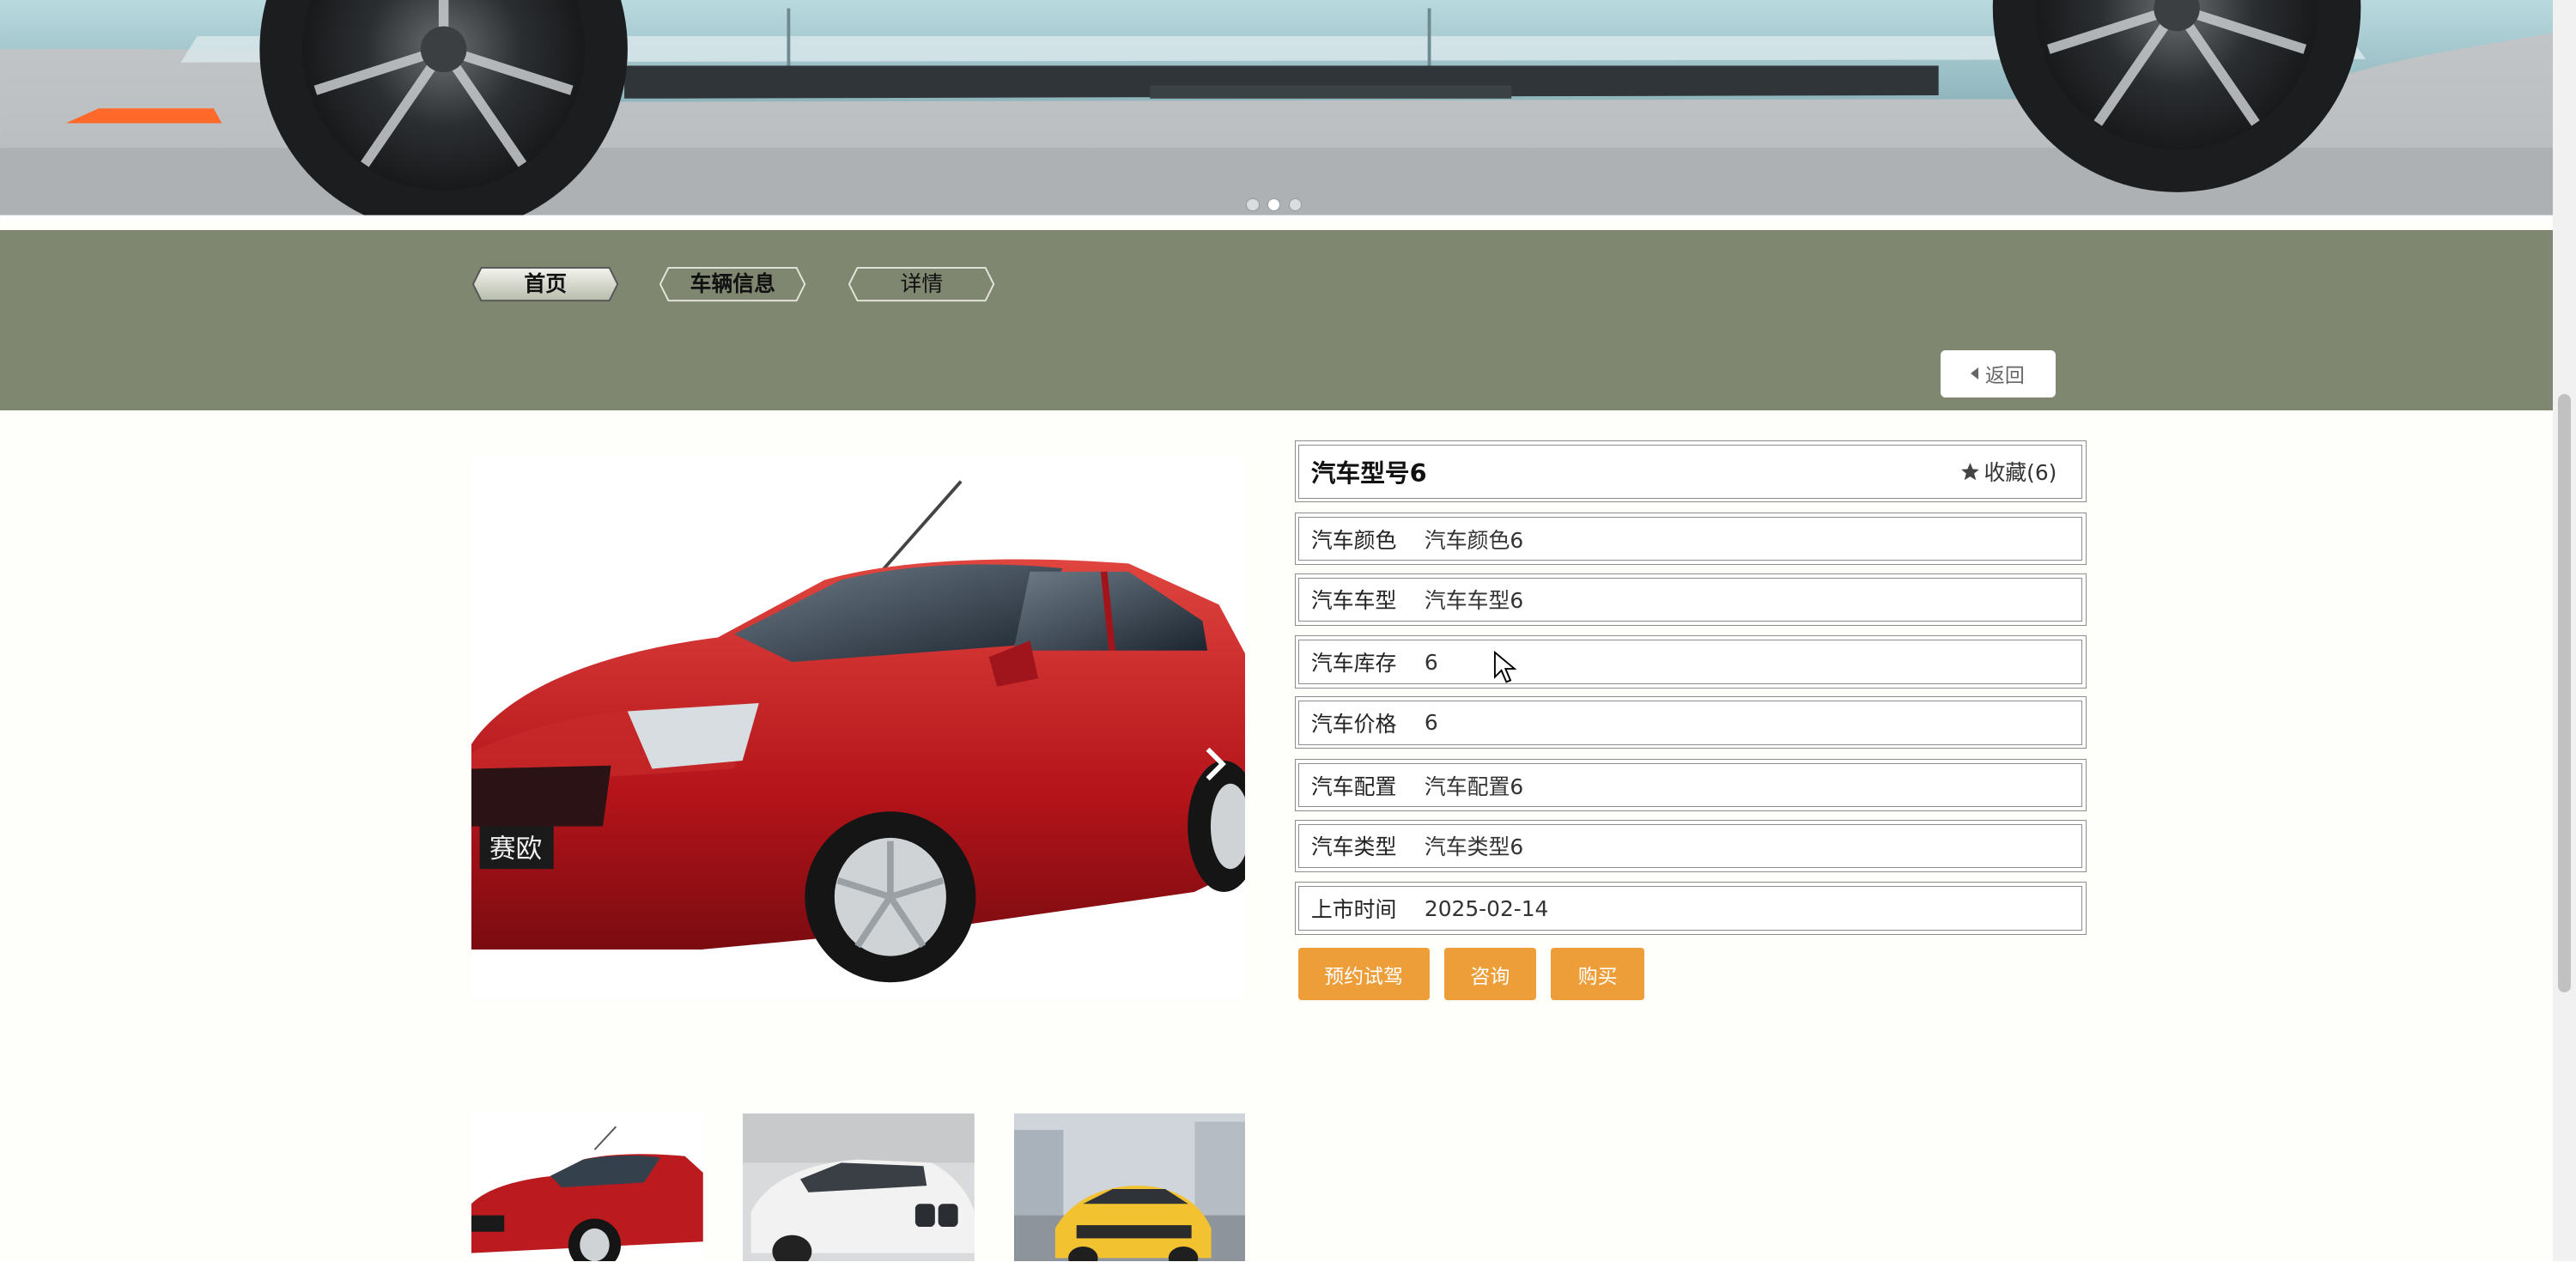 The width and height of the screenshot is (2576, 1262). What do you see at coordinates (1690, 785) in the screenshot?
I see `field-row-config: 汽车配置 汽车配置6` at bounding box center [1690, 785].